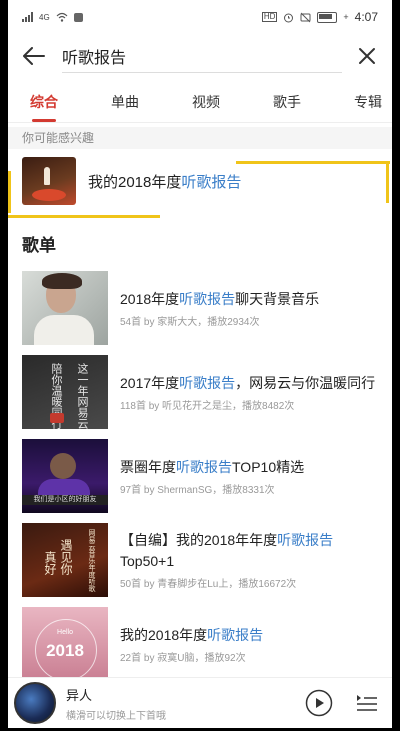 The width and height of the screenshot is (400, 731). I want to click on mute-icon, so click(305, 17).